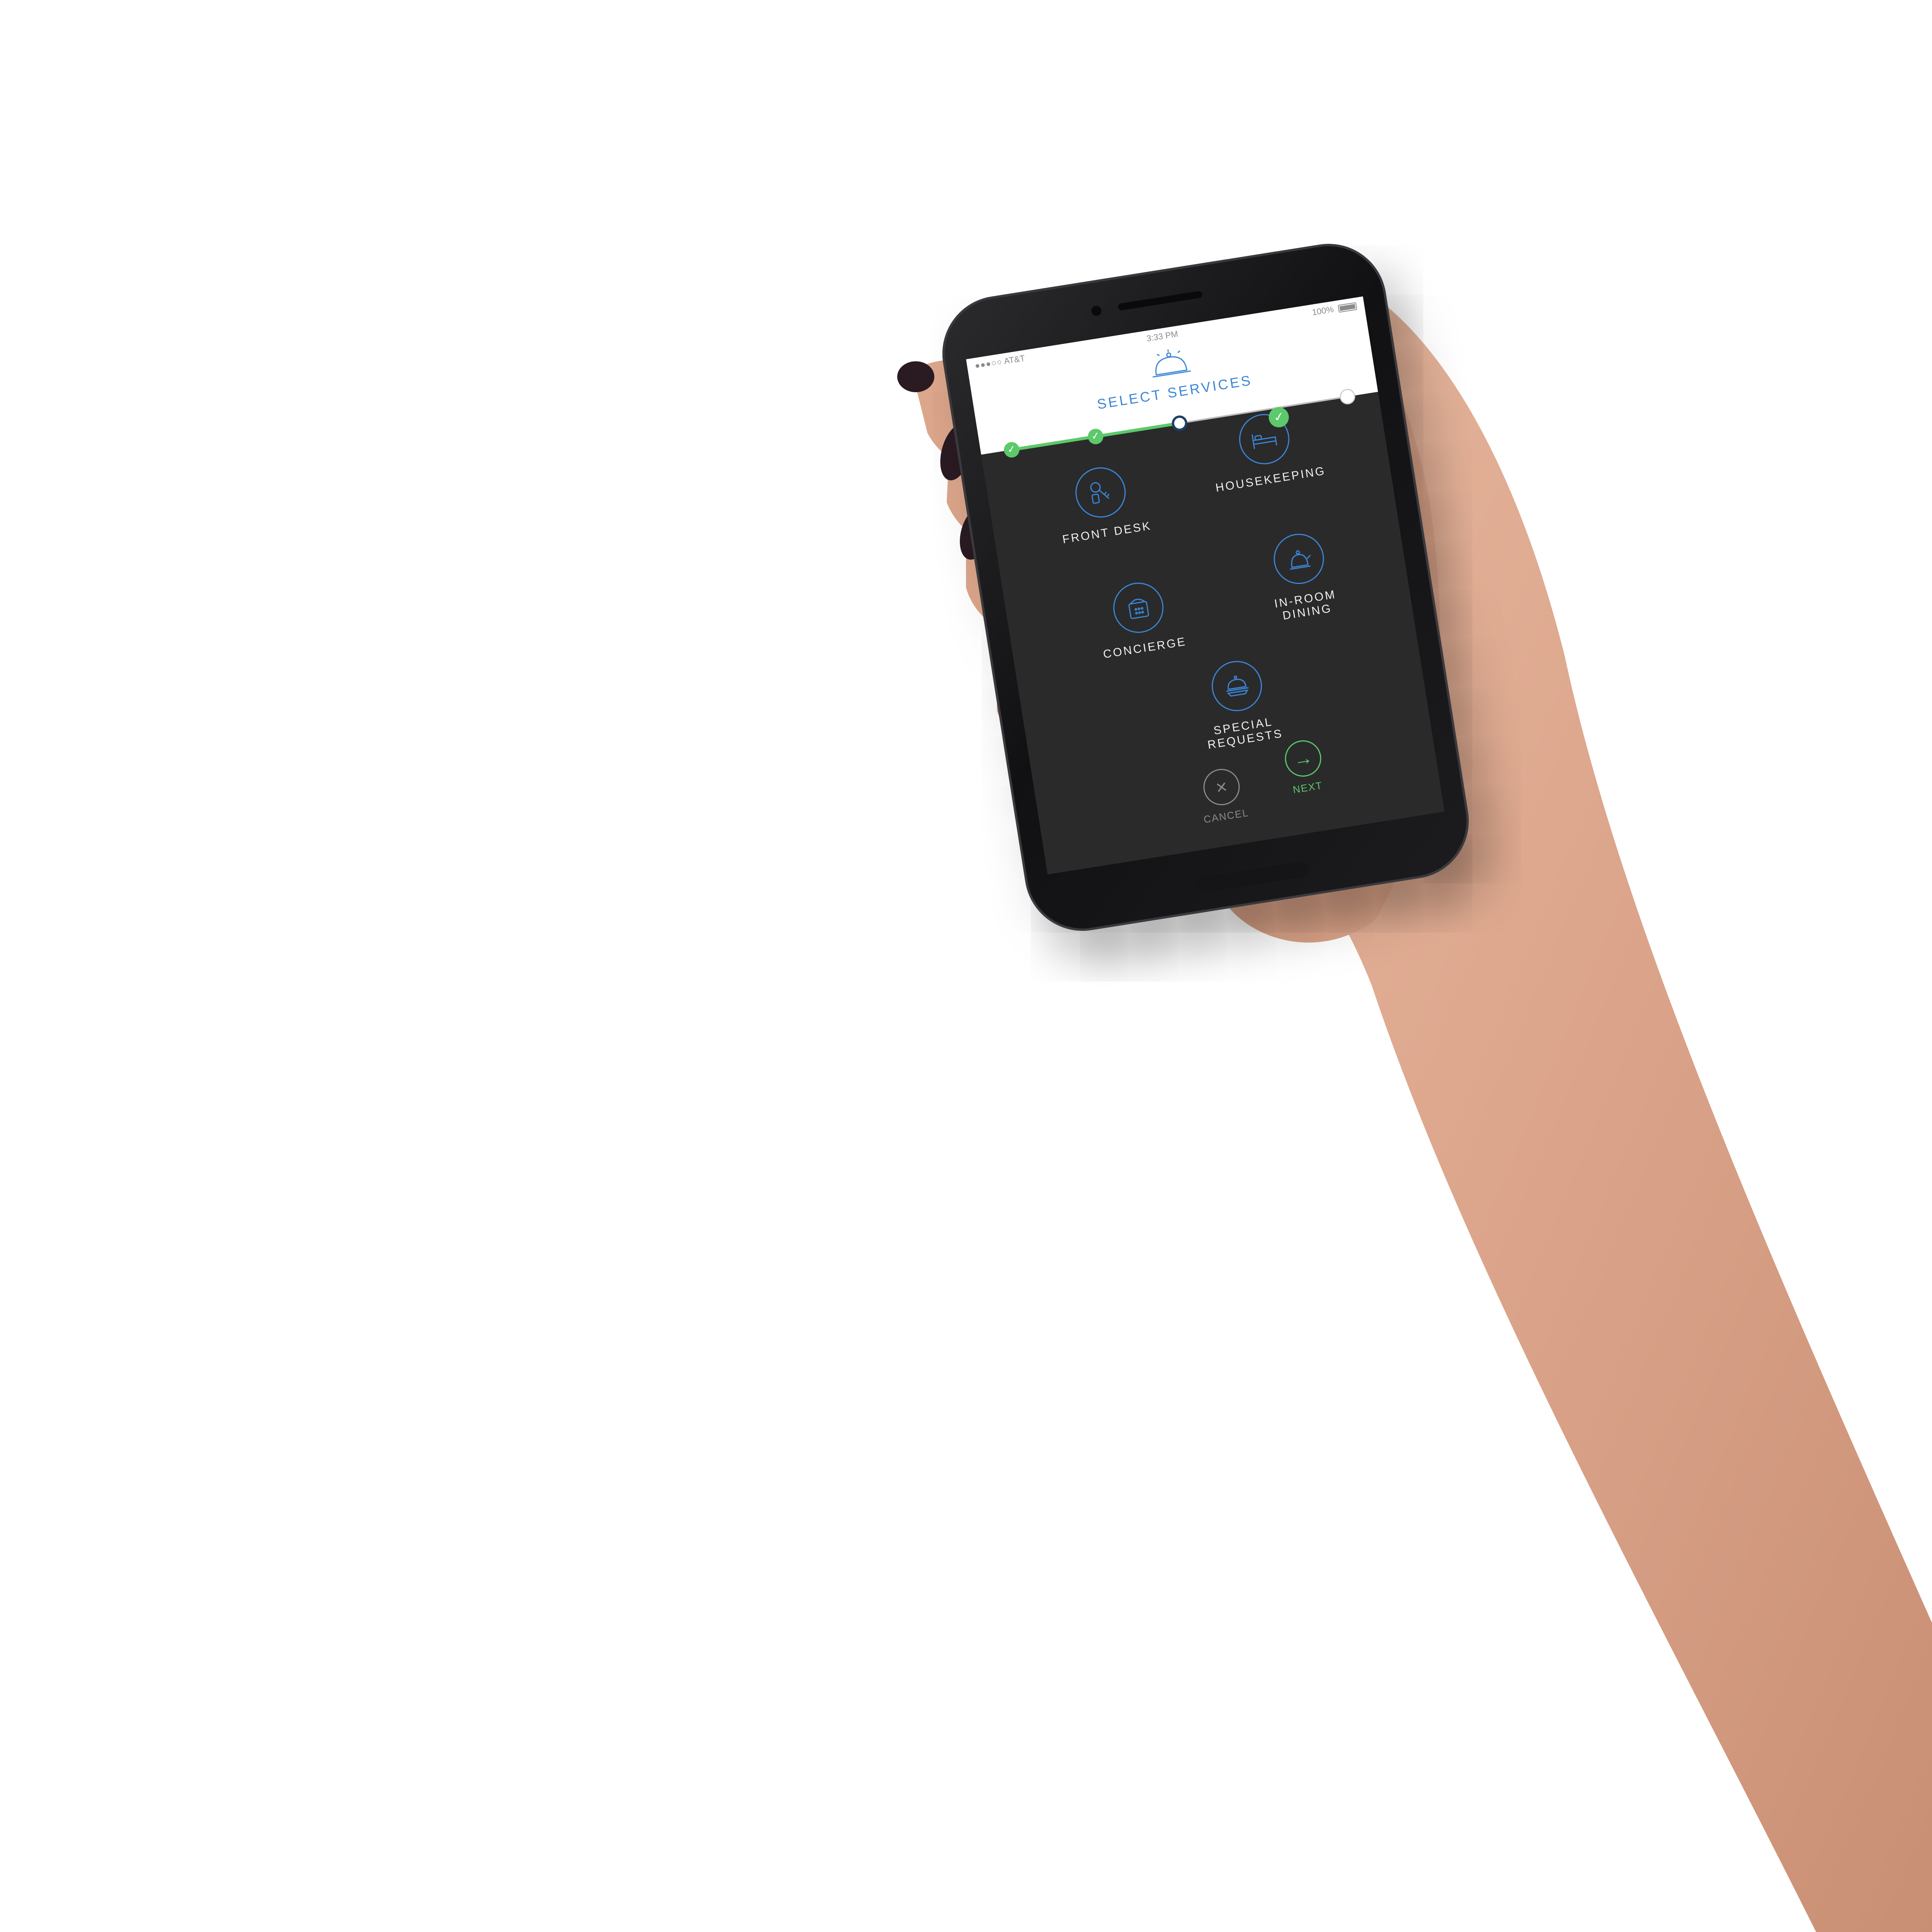  I want to click on service-bell-icon, so click(1171, 364).